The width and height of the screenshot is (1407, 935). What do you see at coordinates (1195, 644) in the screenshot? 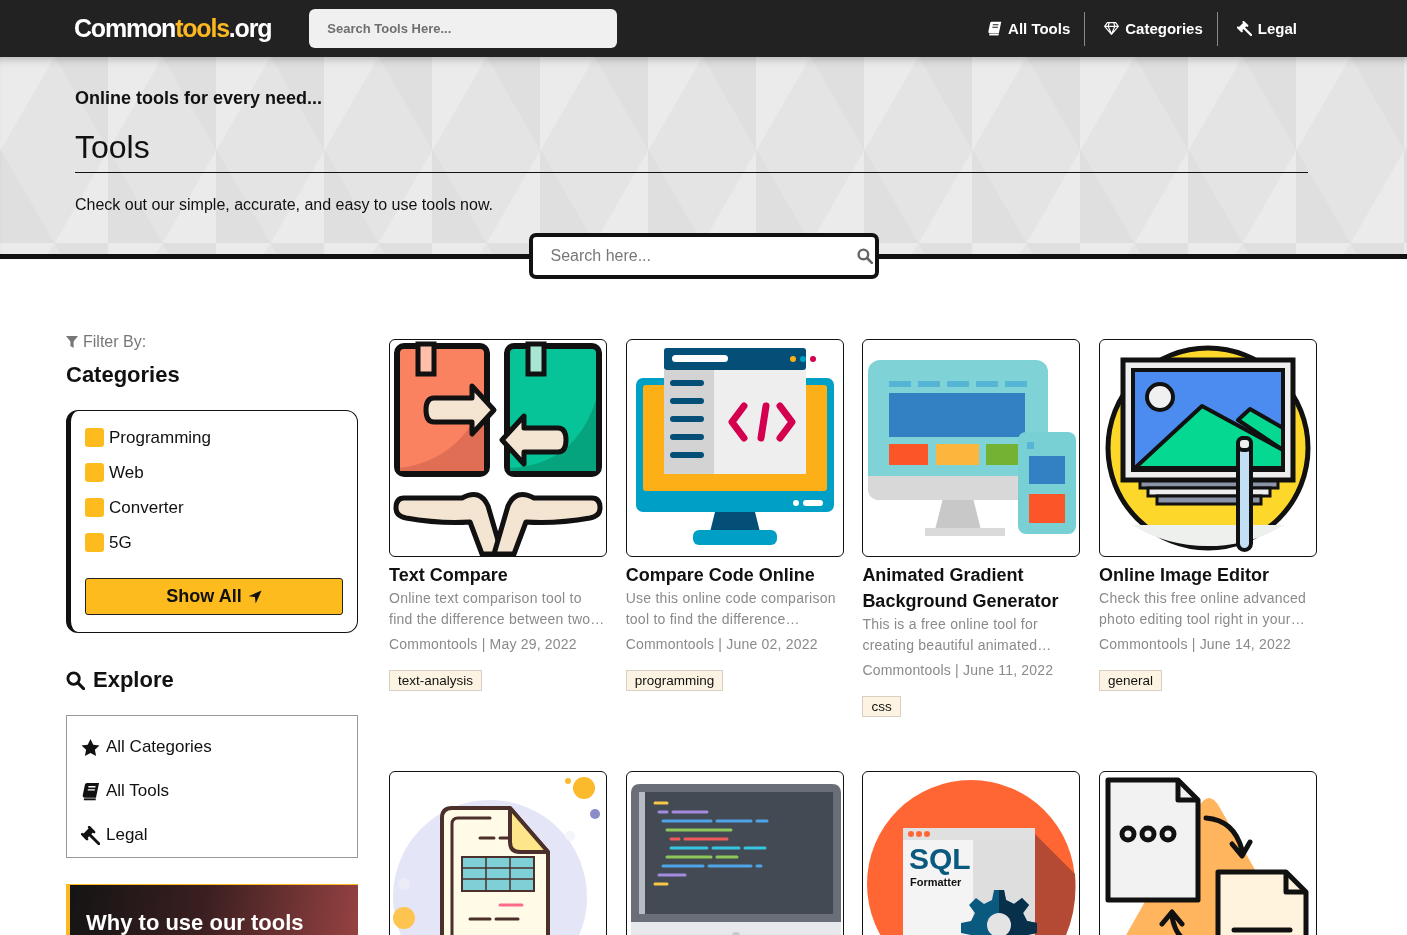
I see `tool-meta: Commontools | June 14, 2022` at bounding box center [1195, 644].